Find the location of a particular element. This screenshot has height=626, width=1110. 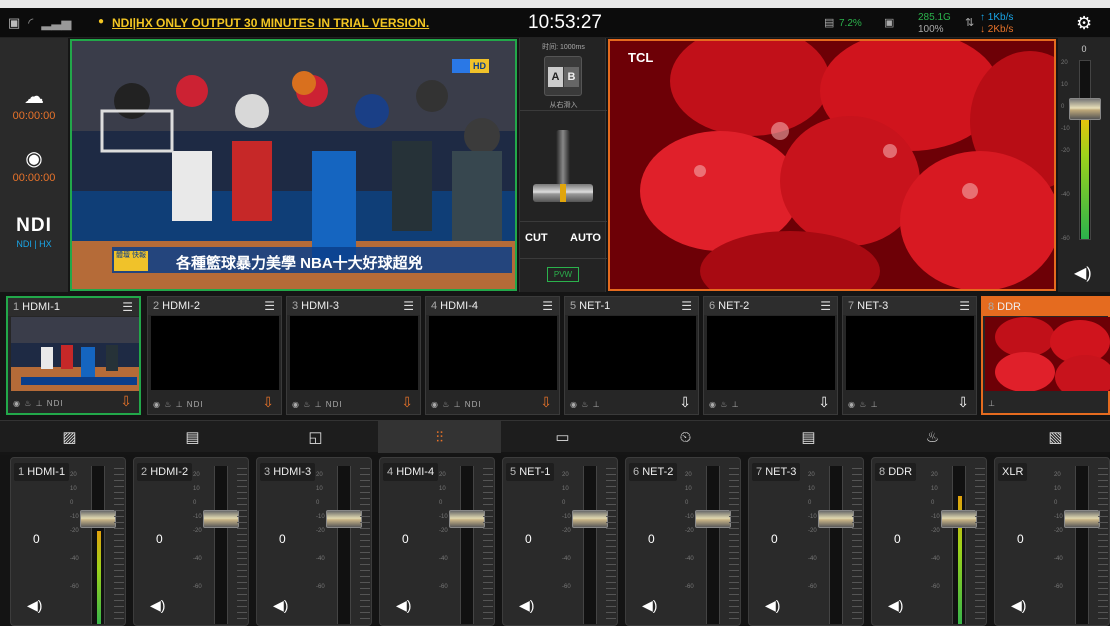

source-header: 3 HDMI-3 ☰ is located at coordinates (353, 306).